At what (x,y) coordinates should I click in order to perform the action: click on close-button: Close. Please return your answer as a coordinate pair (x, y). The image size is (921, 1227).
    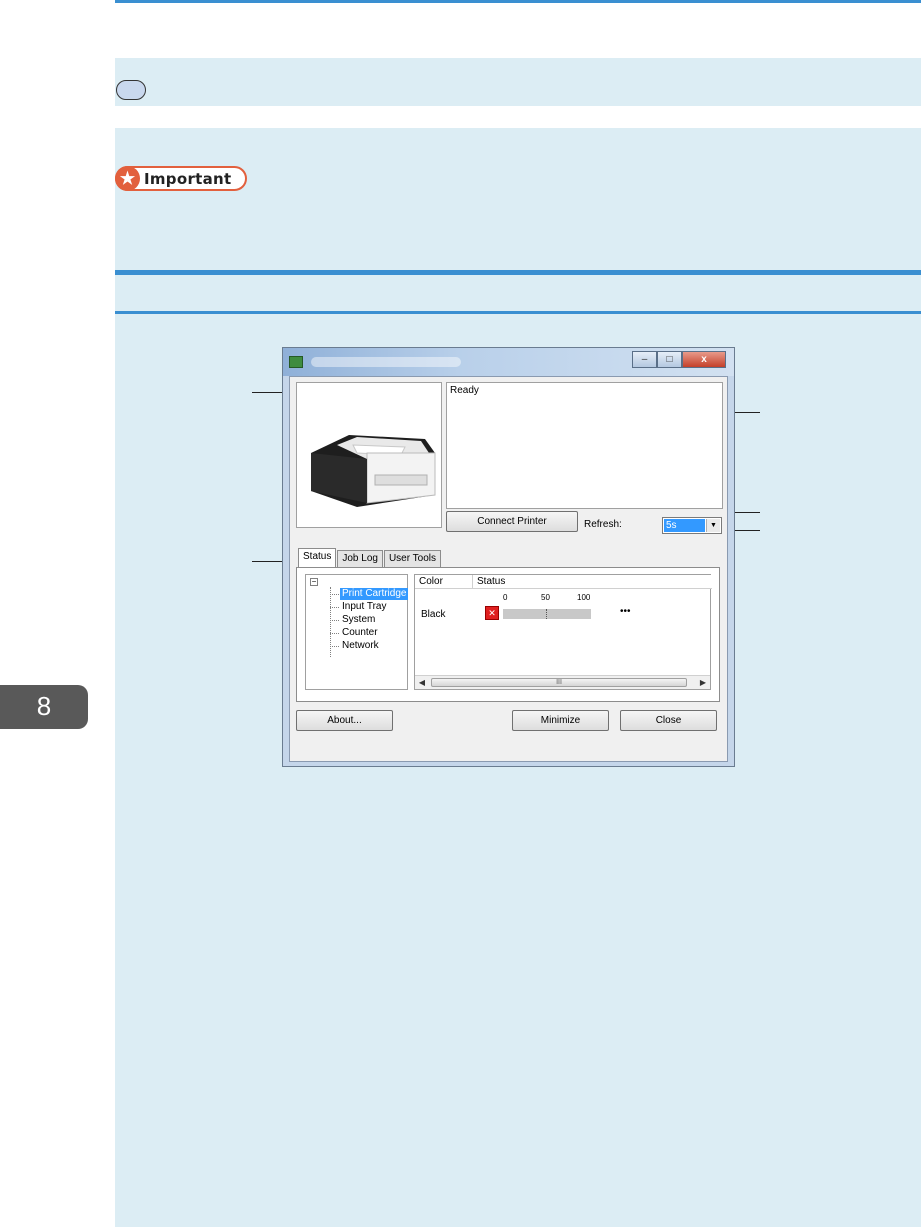
    Looking at the image, I should click on (668, 720).